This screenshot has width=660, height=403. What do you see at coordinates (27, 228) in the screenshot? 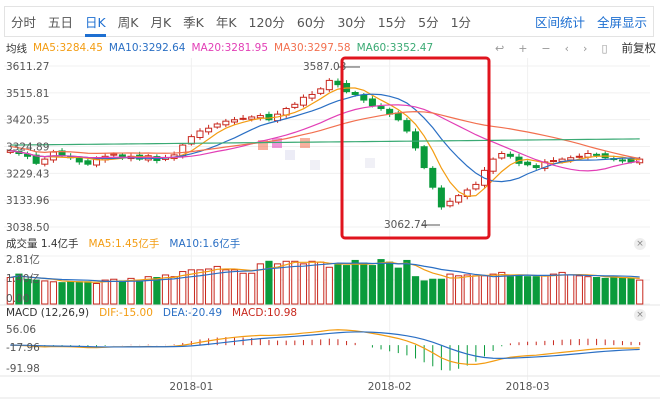
I see `price-axis-label: 3038.50` at bounding box center [27, 228].